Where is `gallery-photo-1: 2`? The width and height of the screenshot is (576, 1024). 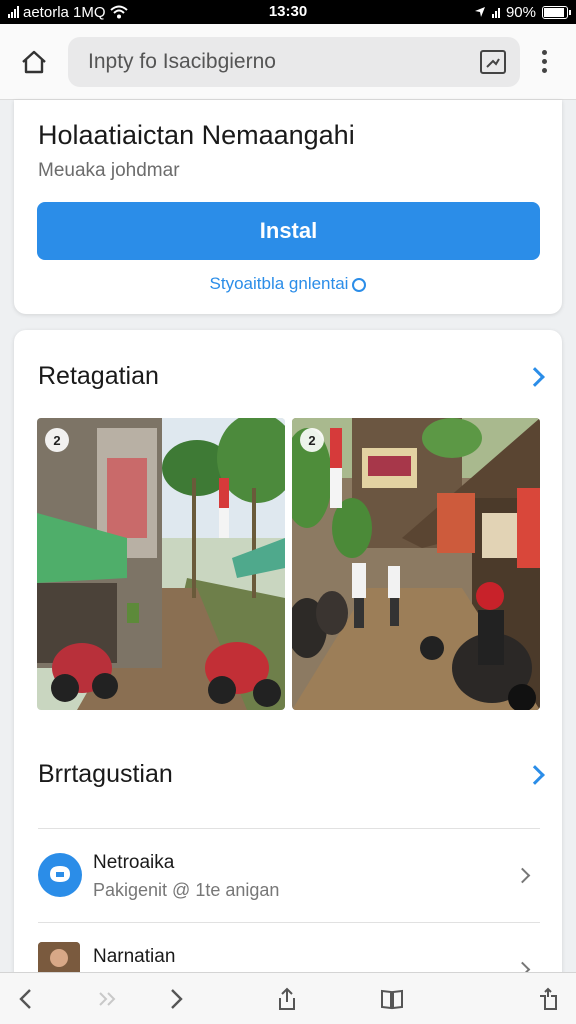 gallery-photo-1: 2 is located at coordinates (161, 564).